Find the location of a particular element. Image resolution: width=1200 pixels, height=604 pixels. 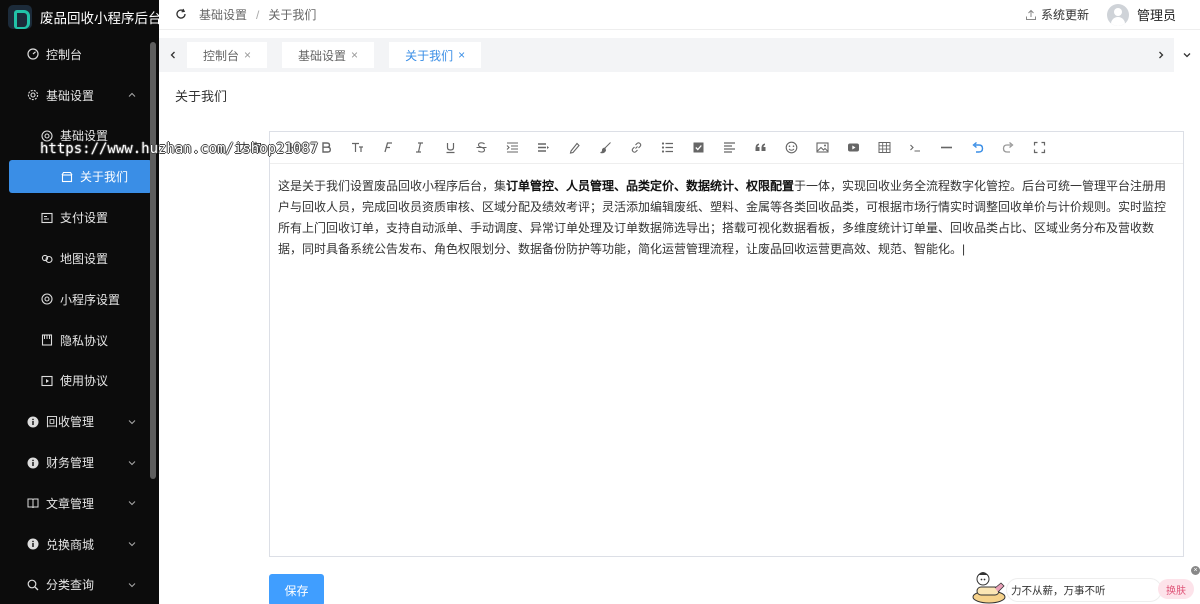

tabs-scroll-left-icon is located at coordinates (173, 55).